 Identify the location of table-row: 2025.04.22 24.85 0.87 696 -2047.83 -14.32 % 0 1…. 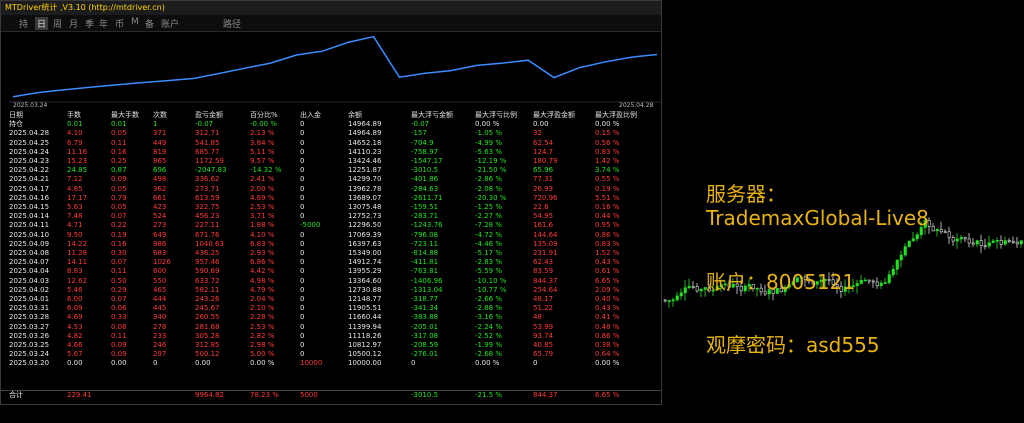
(332, 170).